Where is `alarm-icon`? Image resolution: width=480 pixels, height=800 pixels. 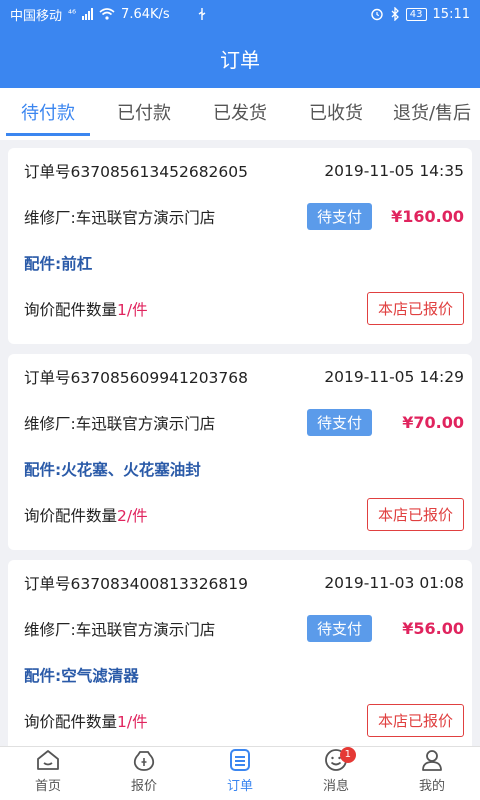 alarm-icon is located at coordinates (377, 14).